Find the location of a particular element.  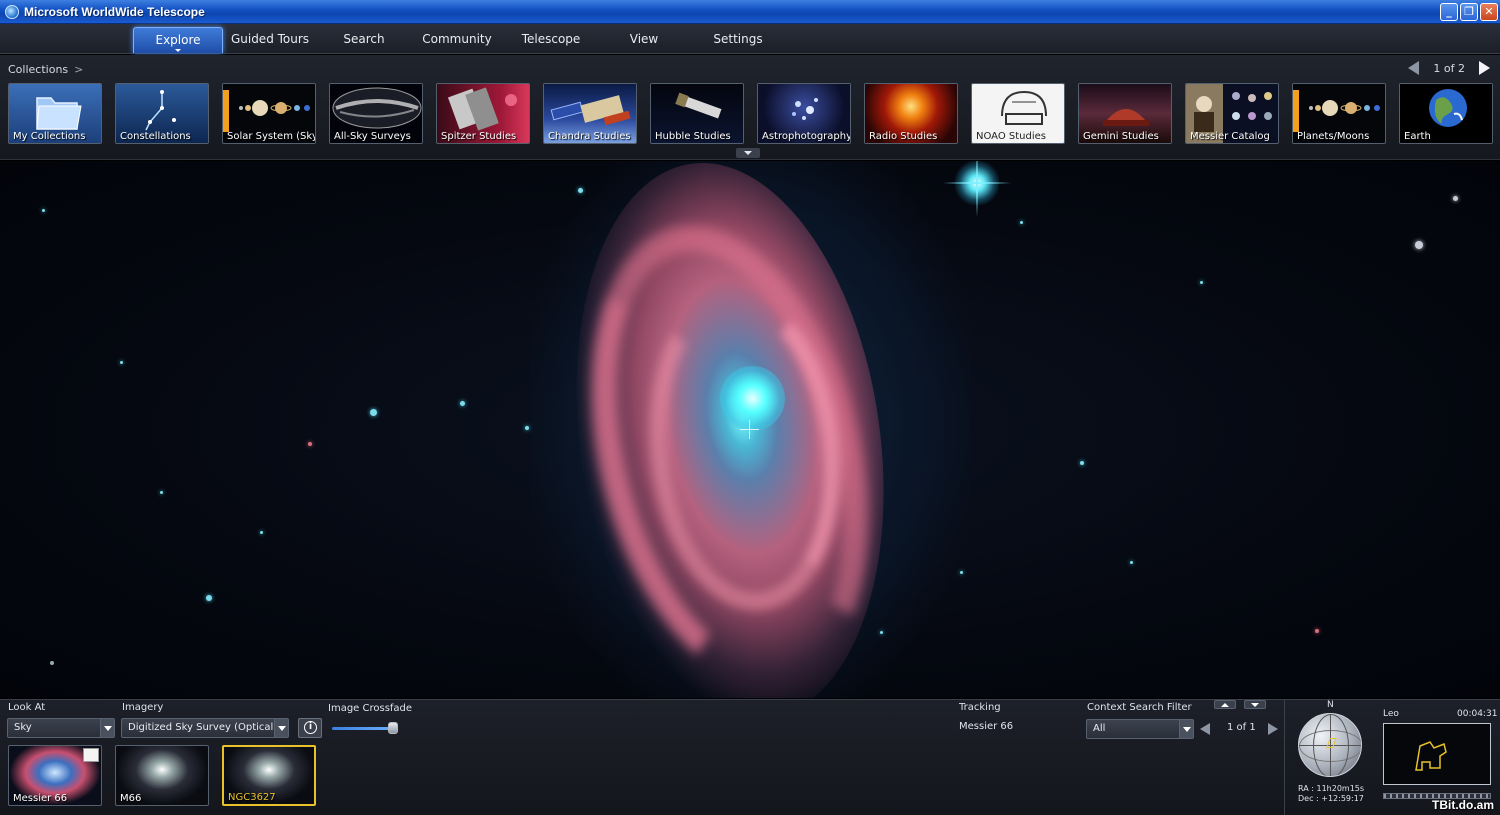

window-title: Microsoft WorldWide Telescope is located at coordinates (114, 11).